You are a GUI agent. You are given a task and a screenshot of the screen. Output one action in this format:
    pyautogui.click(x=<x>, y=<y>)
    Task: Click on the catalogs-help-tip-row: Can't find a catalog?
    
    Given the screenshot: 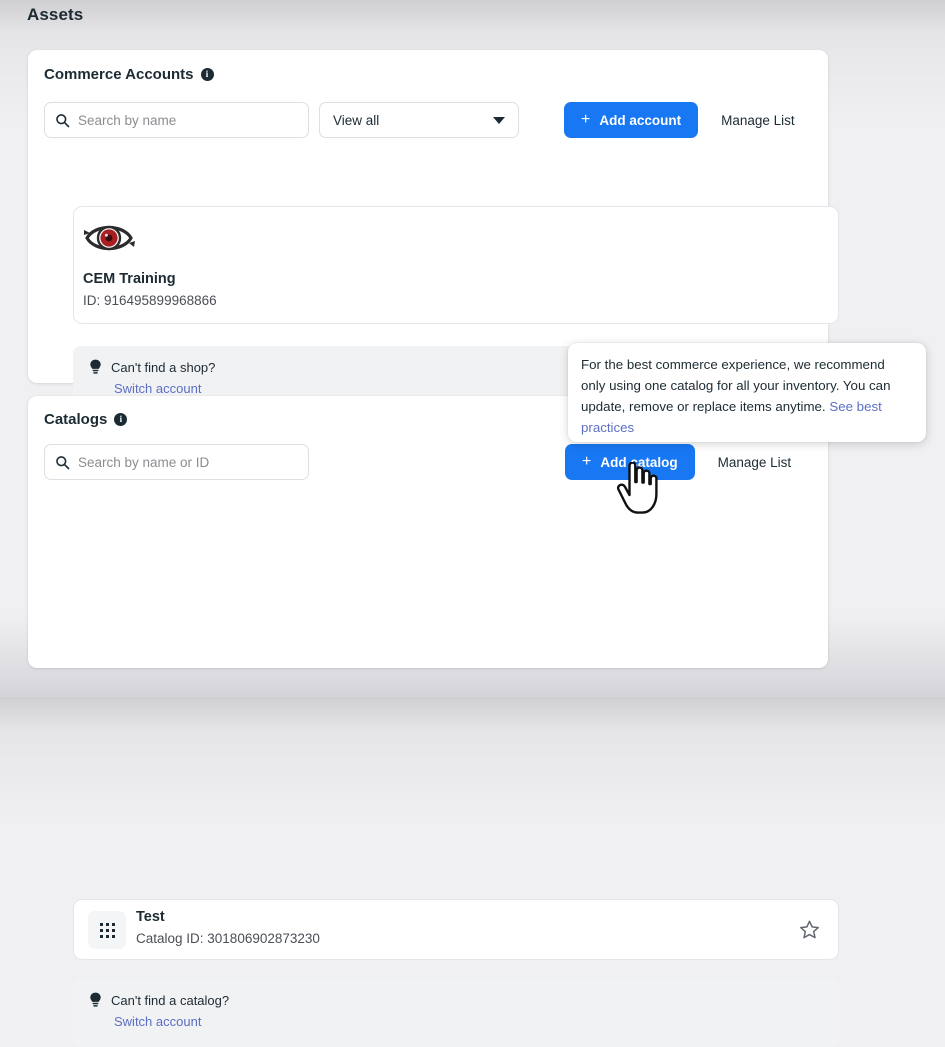 What is the action you would take?
    pyautogui.click(x=159, y=1000)
    